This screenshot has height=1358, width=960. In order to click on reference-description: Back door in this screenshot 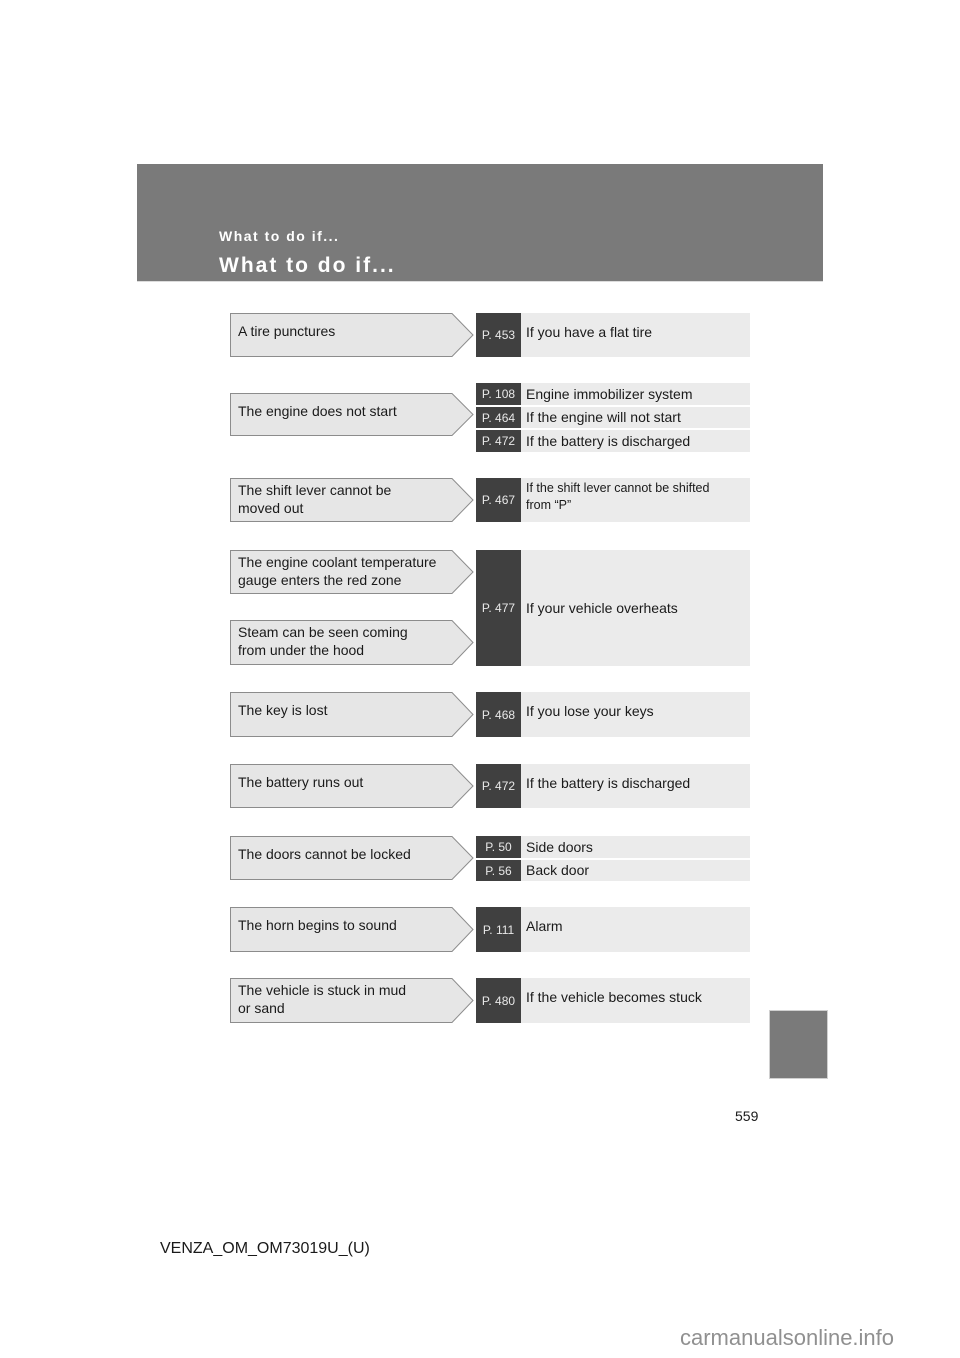, I will do `click(635, 870)`.